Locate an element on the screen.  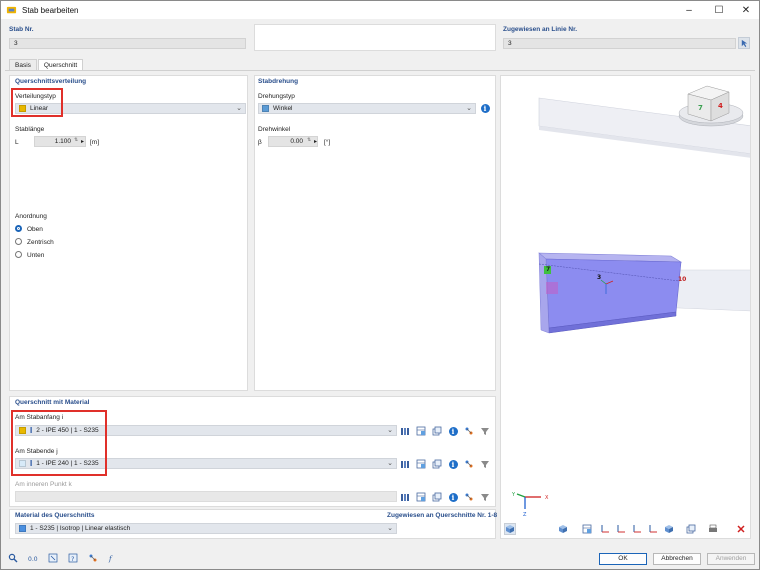
member-no-label: Stab Nr. is located at coordinates (21, 29).